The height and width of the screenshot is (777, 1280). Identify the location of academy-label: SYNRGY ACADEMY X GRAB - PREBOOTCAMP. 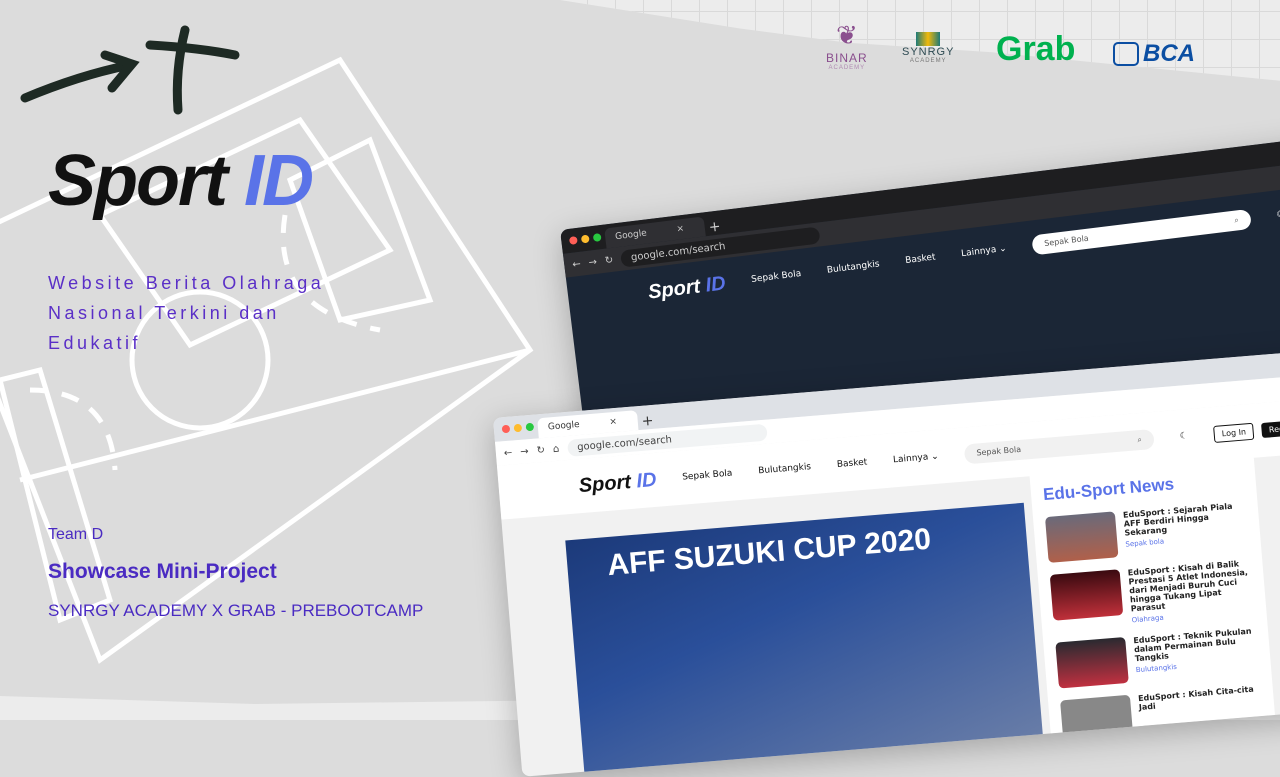
(236, 610).